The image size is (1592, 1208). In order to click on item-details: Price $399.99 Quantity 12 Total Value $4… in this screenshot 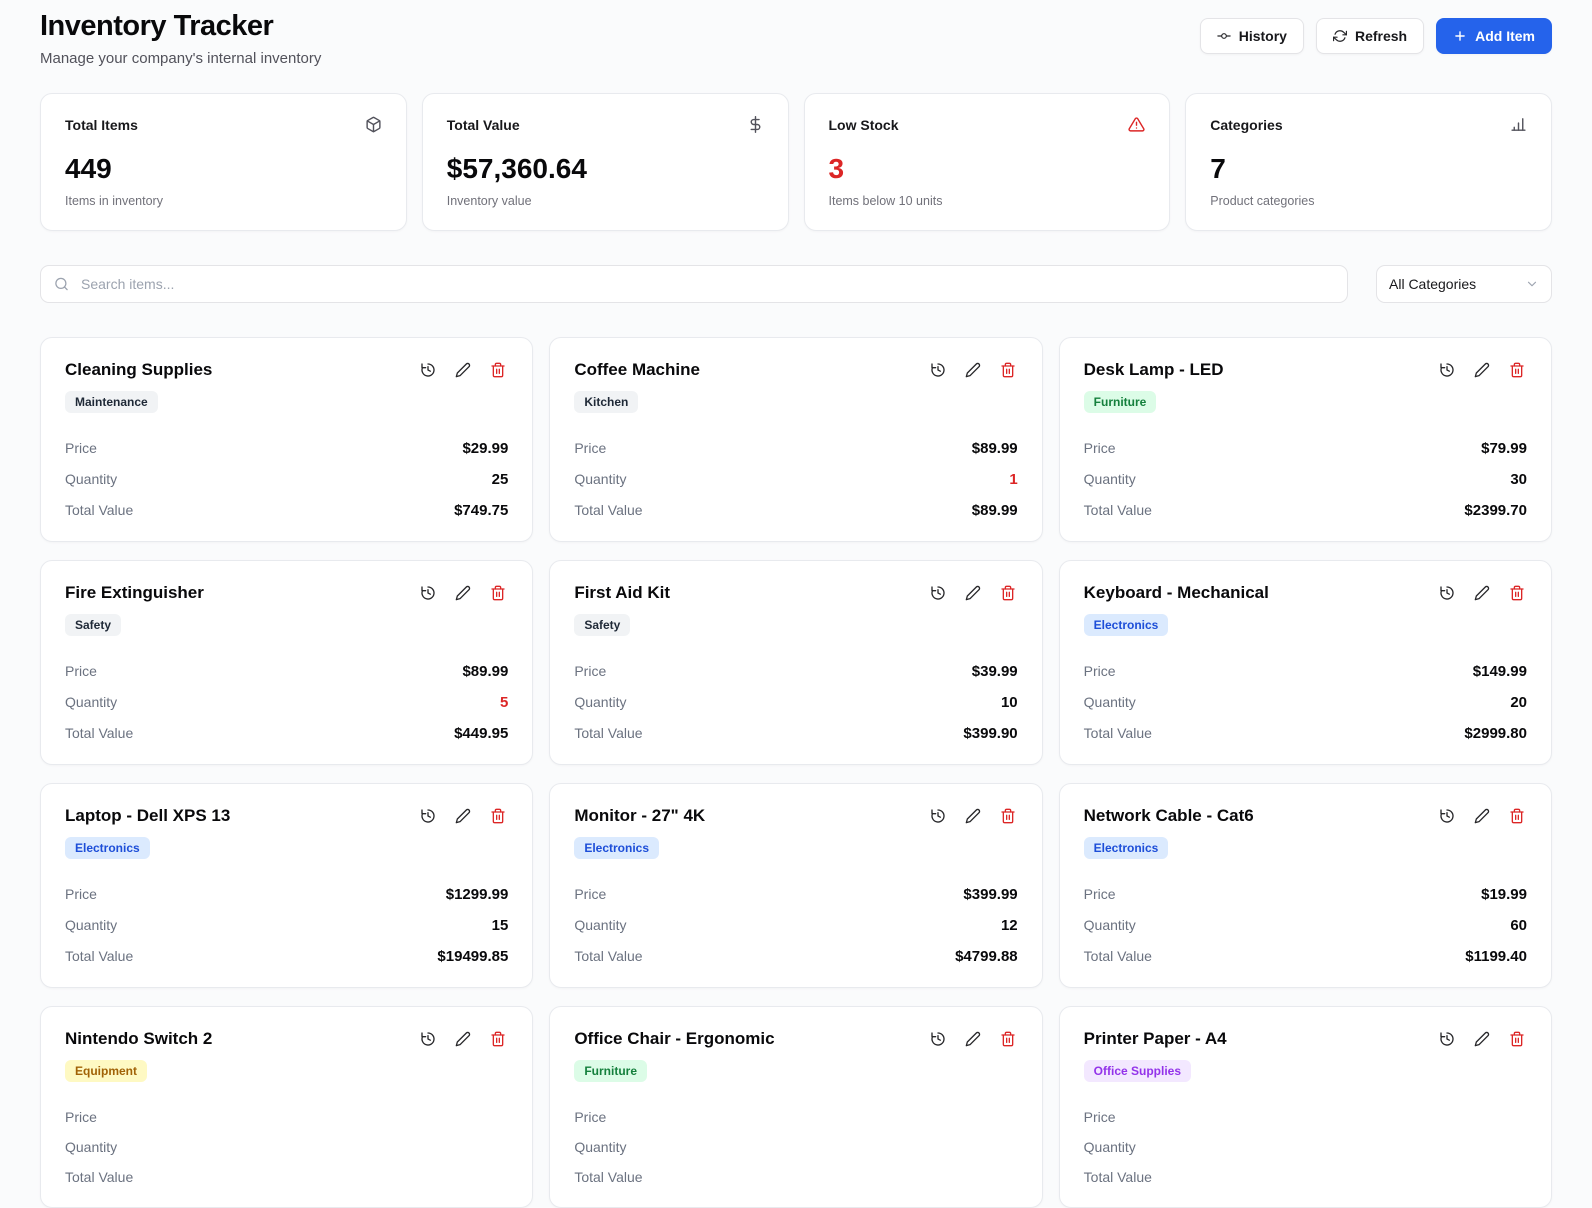, I will do `click(795, 925)`.